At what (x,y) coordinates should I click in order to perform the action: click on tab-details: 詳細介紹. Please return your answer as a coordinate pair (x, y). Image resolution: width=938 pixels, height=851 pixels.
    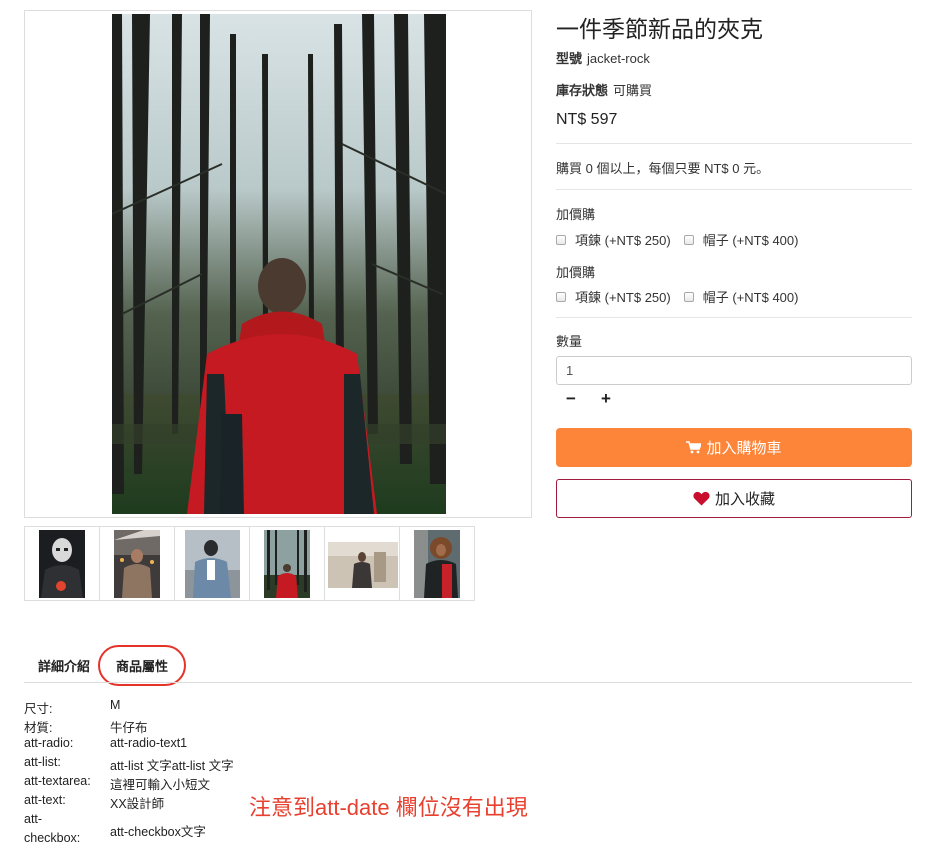
    Looking at the image, I should click on (64, 665).